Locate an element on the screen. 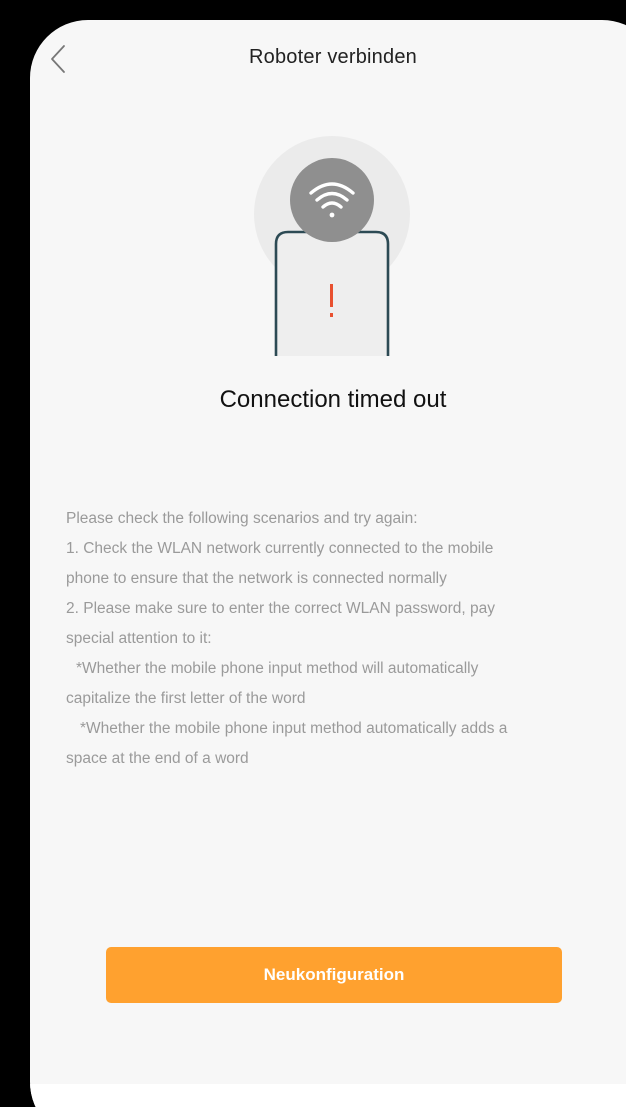 The image size is (626, 1107). instruction-line: special attention to it: is located at coordinates (139, 638).